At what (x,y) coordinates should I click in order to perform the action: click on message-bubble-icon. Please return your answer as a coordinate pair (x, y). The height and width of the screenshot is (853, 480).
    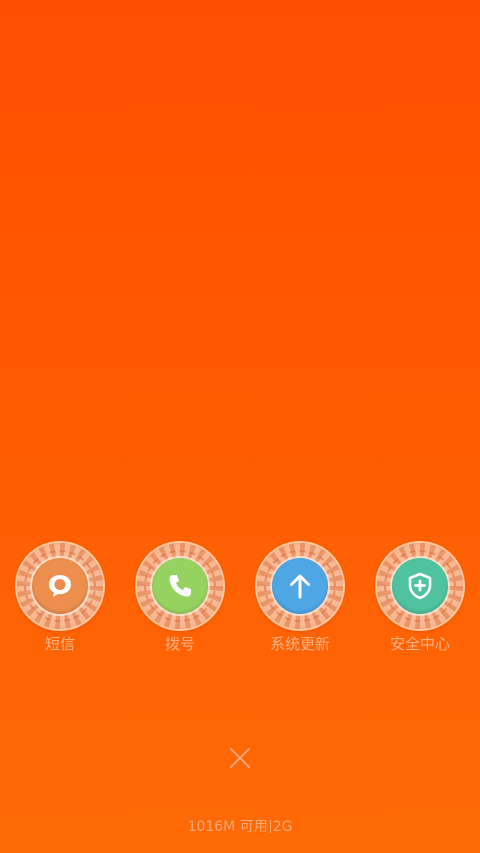
    Looking at the image, I should click on (60, 586).